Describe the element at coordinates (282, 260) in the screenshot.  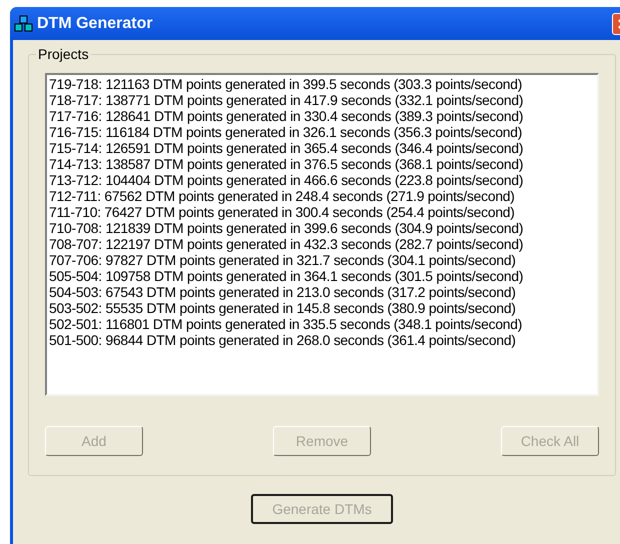
I see `list-item: 707-706: 97827 DTM points generated in 321.7 seconds (304.1 points/second)` at that location.